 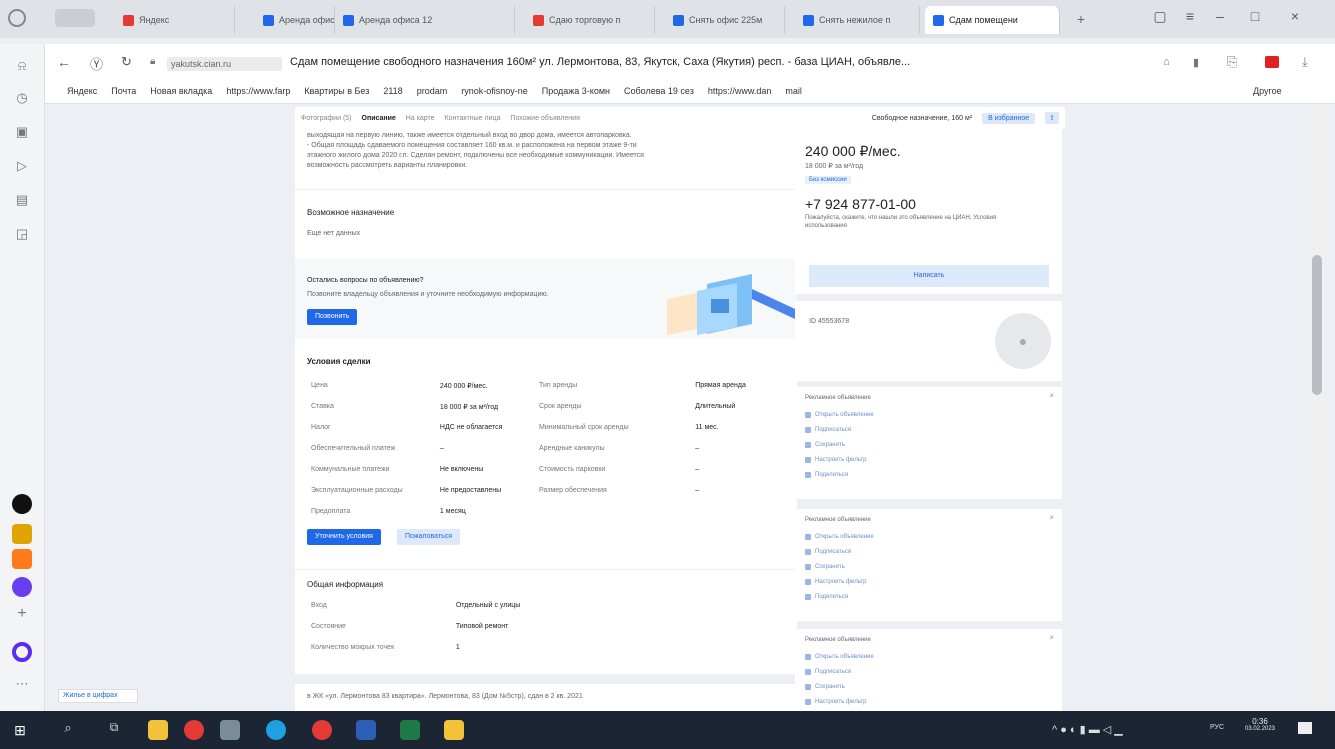 What do you see at coordinates (22, 684) in the screenshot?
I see `more-icon: ⋯` at bounding box center [22, 684].